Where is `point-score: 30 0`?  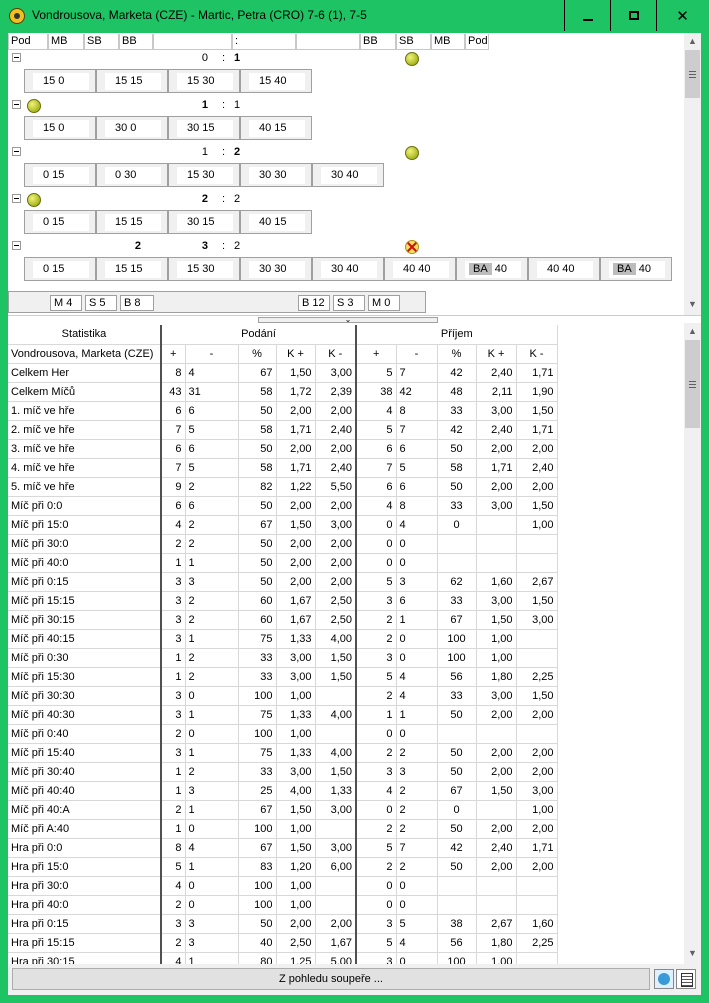
point-score: 30 0 is located at coordinates (133, 128).